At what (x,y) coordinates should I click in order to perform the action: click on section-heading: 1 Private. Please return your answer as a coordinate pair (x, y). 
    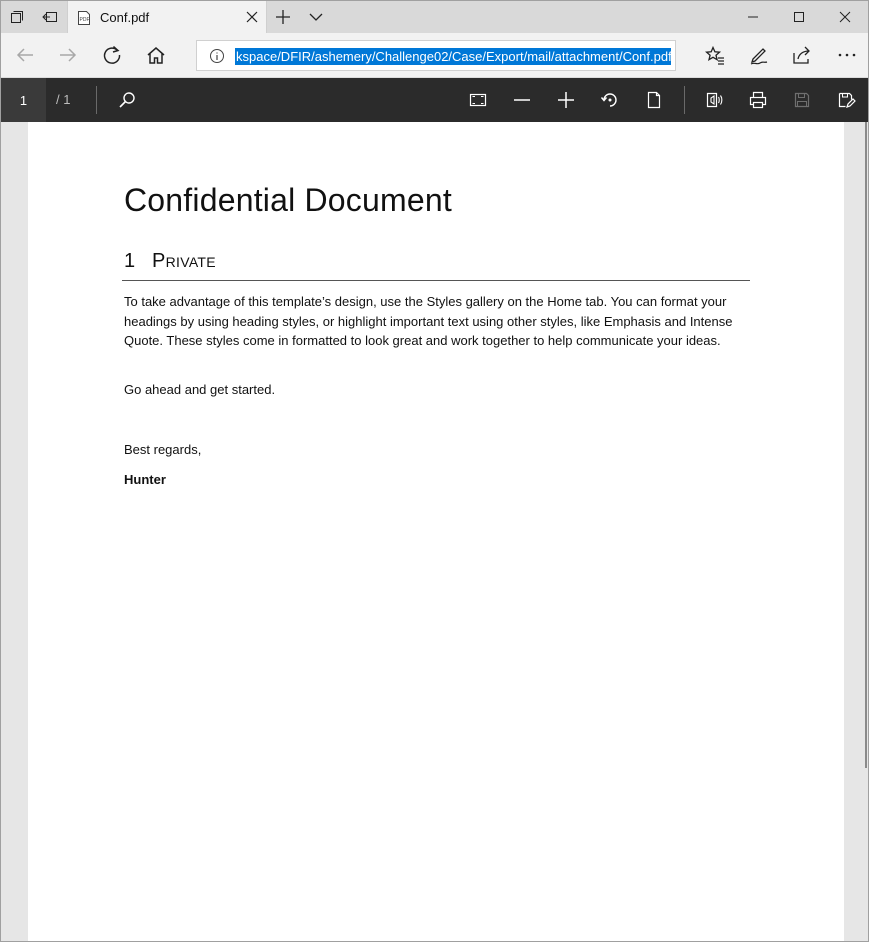
    Looking at the image, I should click on (437, 261).